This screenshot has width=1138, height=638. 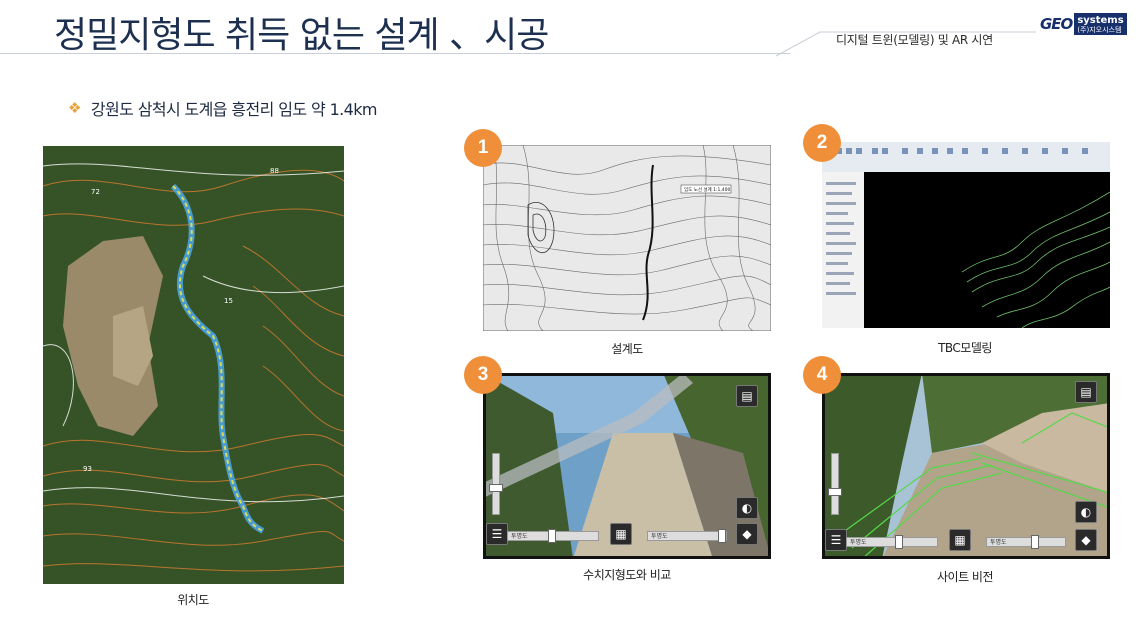 What do you see at coordinates (1100, 24) in the screenshot?
I see `logo-systems: systems (주)지오시스템` at bounding box center [1100, 24].